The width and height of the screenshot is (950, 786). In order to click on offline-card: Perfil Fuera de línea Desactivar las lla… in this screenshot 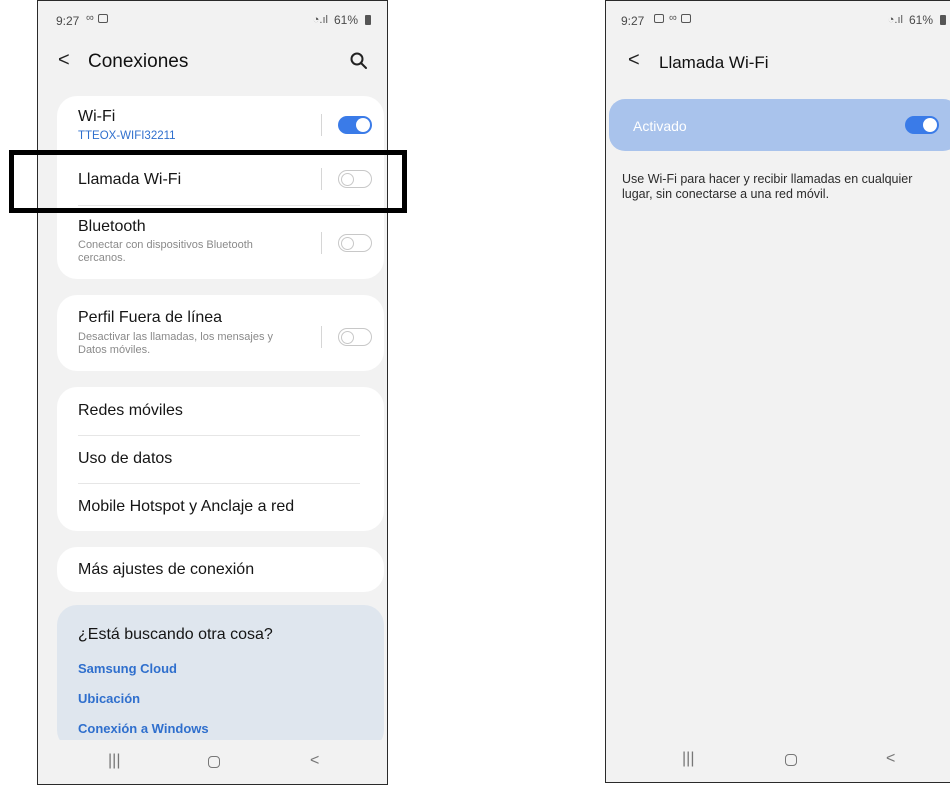, I will do `click(220, 333)`.